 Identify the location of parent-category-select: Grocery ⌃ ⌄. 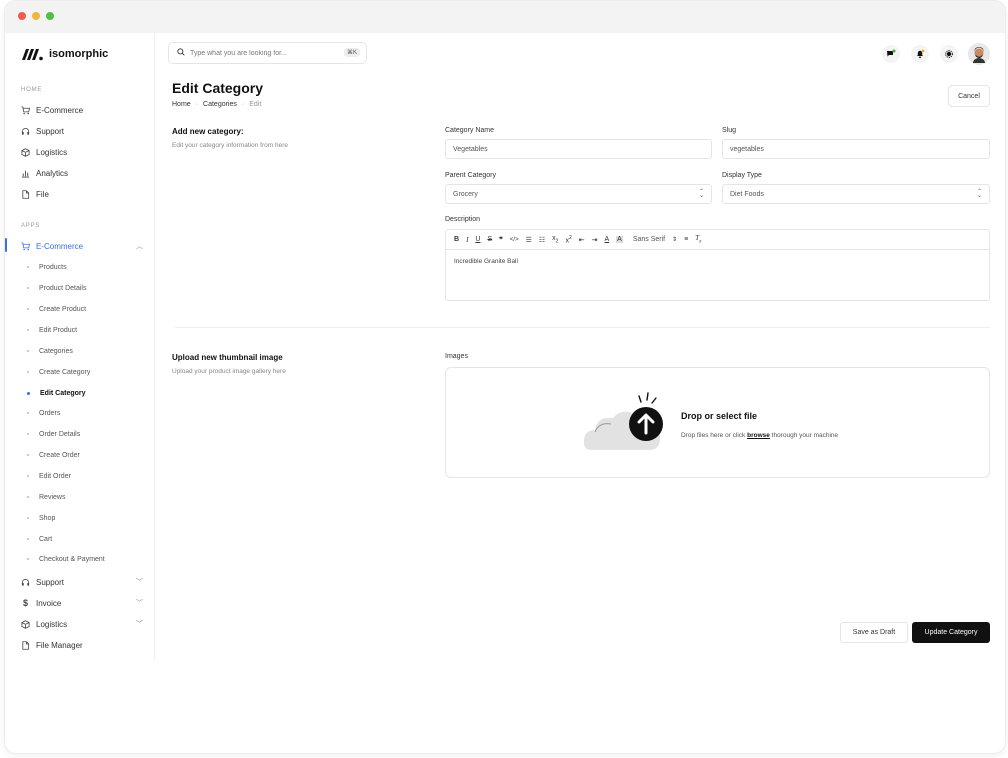
(578, 194).